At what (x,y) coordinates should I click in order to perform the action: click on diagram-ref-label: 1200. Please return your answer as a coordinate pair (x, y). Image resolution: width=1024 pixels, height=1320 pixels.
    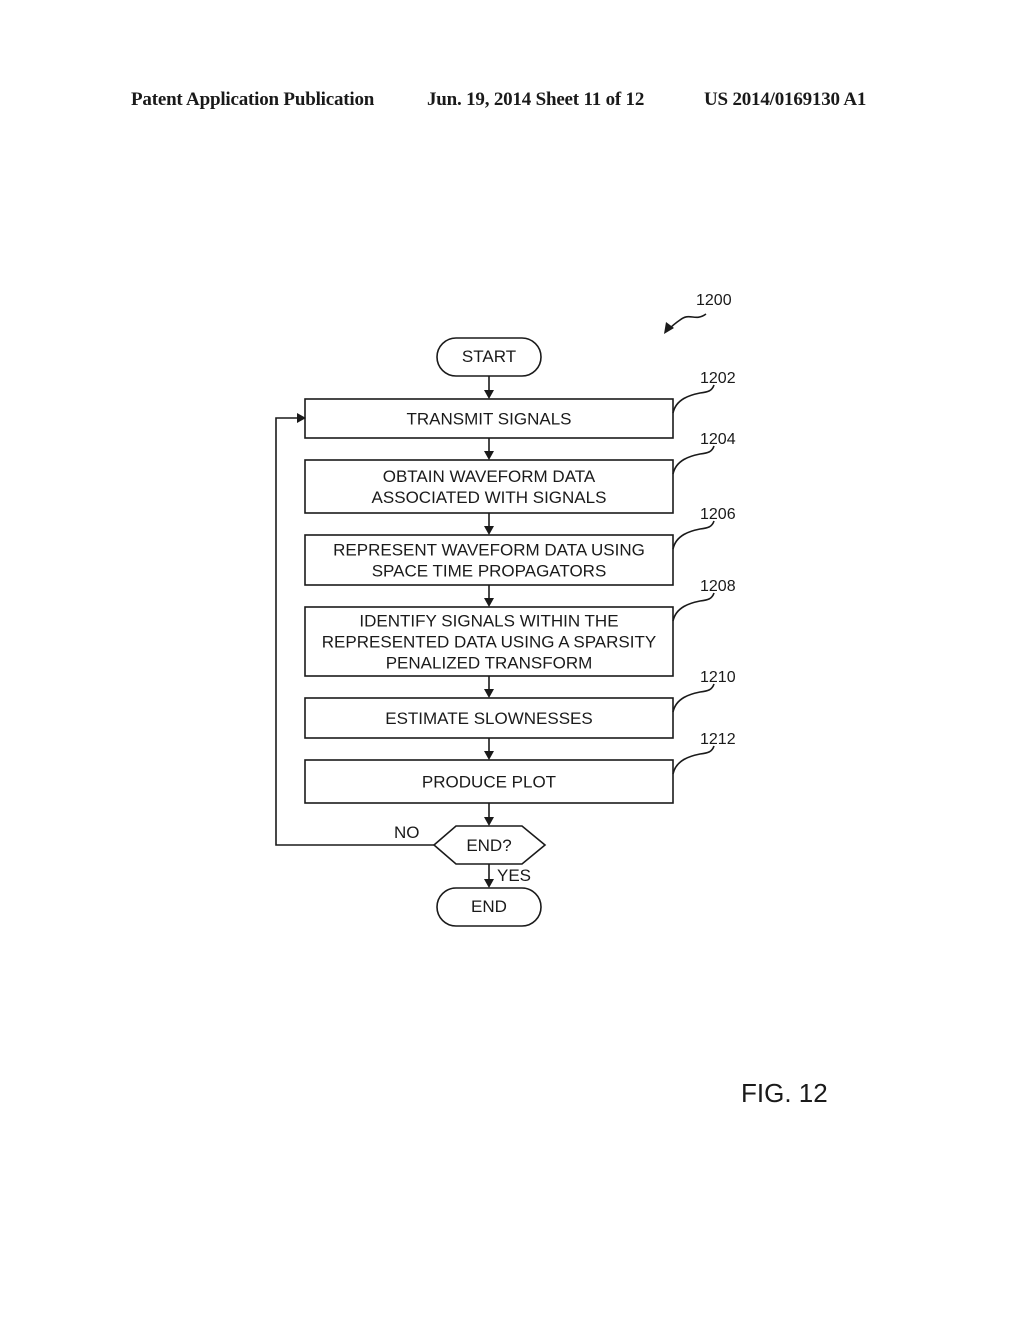
    Looking at the image, I should click on (714, 300).